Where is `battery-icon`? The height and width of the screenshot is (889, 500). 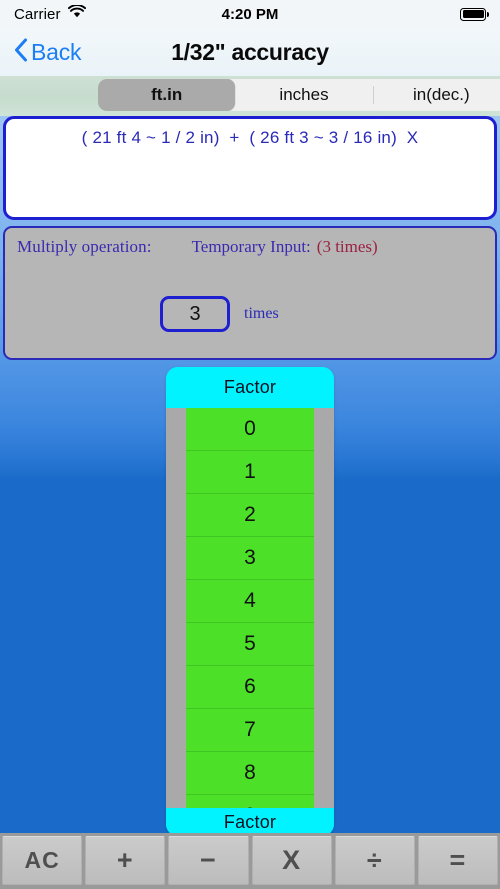
battery-icon is located at coordinates (474, 14).